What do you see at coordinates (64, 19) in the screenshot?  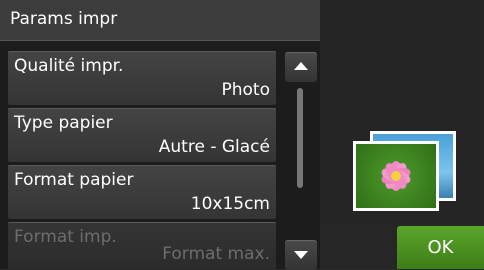 I see `page-title: Params impr` at bounding box center [64, 19].